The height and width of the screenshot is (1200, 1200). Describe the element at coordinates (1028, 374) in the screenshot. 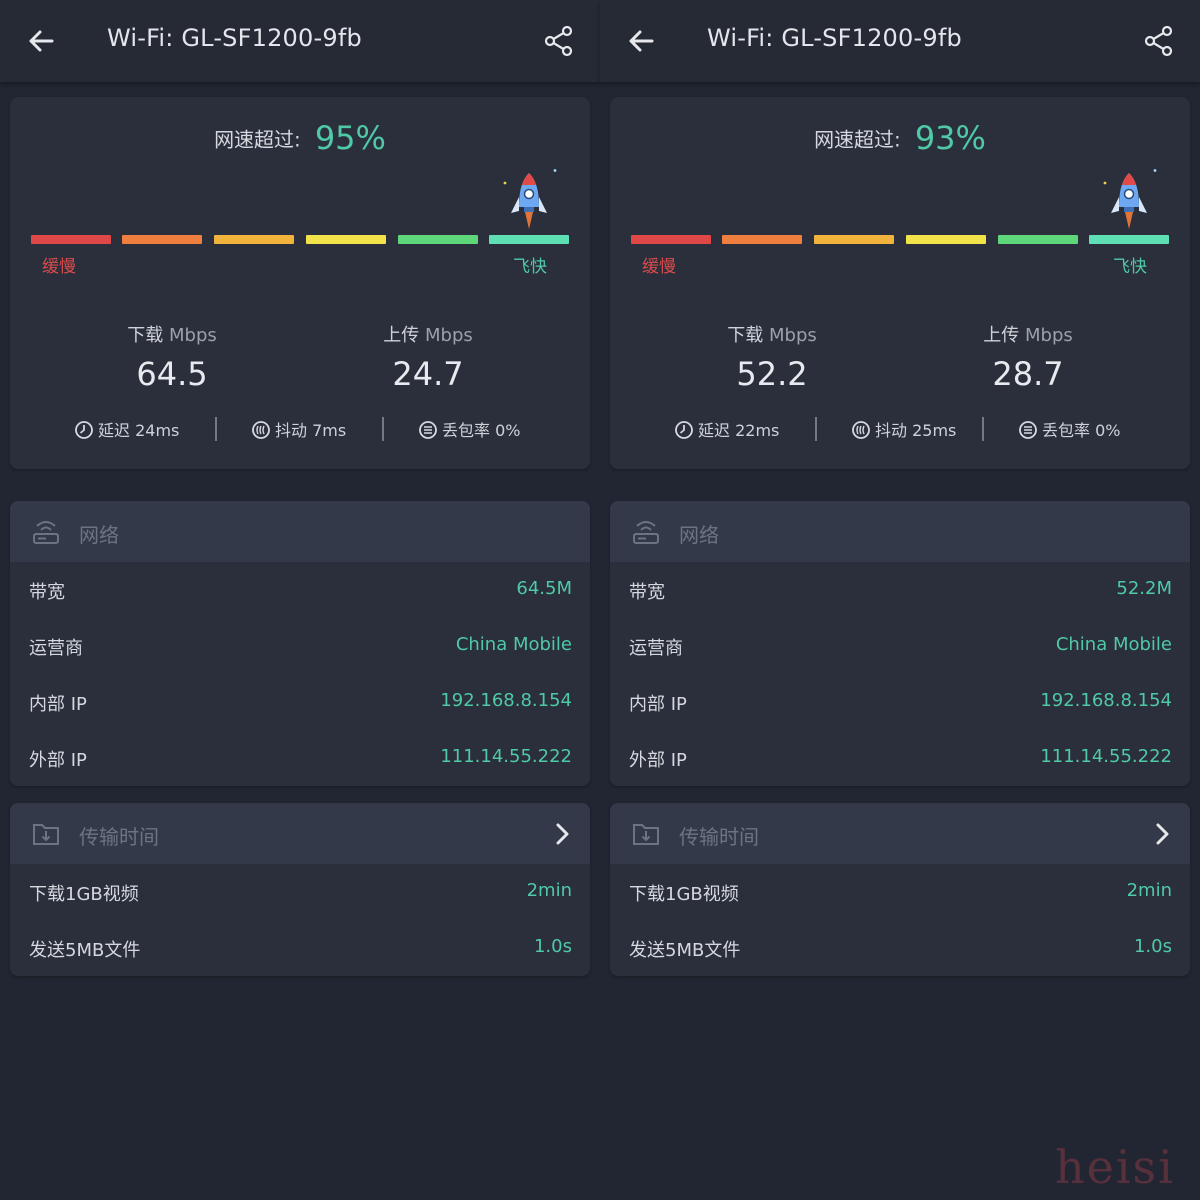

I see `upload-value: 28.7` at that location.